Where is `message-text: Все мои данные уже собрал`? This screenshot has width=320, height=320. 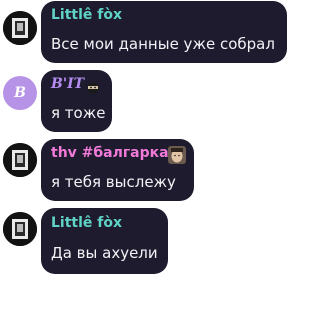 message-text: Все мои данные уже собрал is located at coordinates (163, 44).